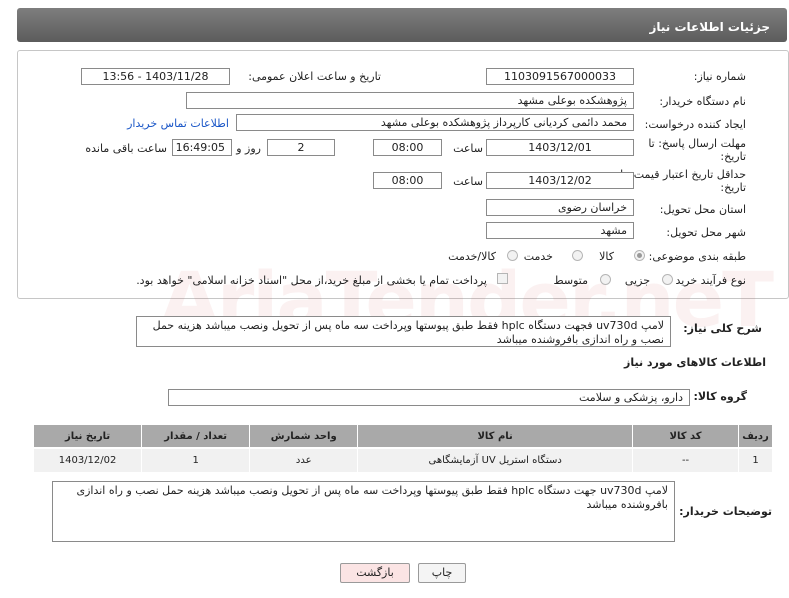 Image resolution: width=789 pixels, height=598 pixels. Describe the element at coordinates (538, 256) in the screenshot. I see `category-option-service: خدمت` at that location.